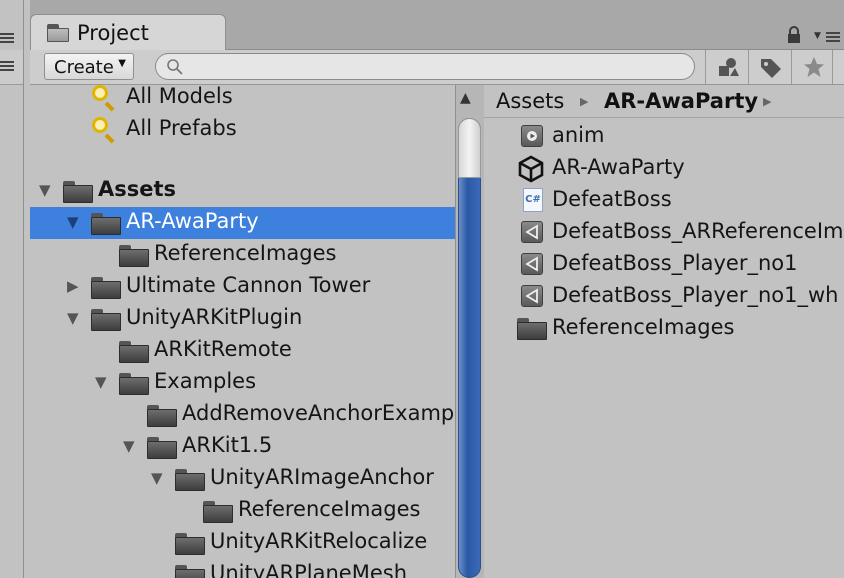  I want to click on asset-item-label: DefeatBoss_Player_no1_wh, so click(695, 295).